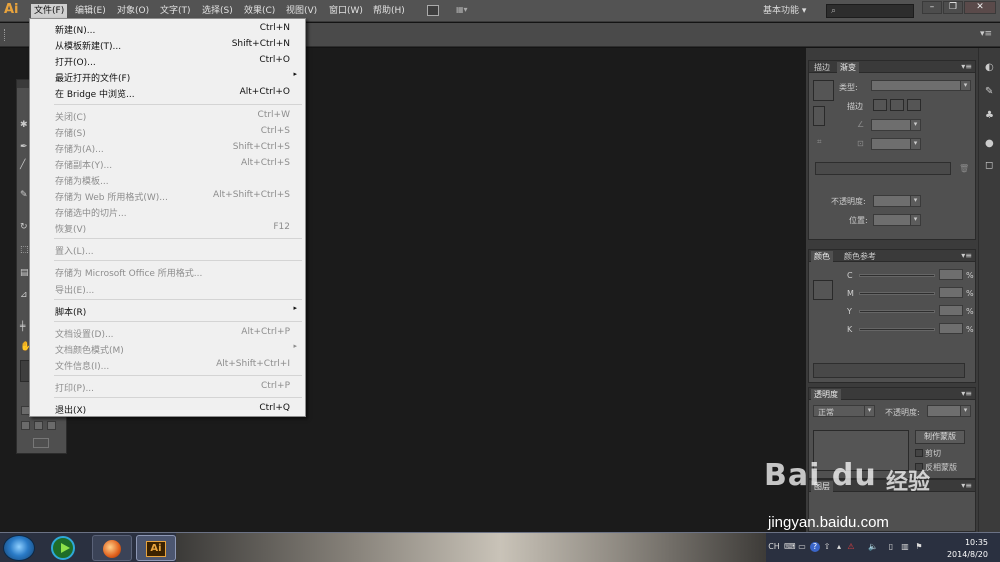 This screenshot has height=562, width=1000. What do you see at coordinates (851, 547) in the screenshot?
I see `security-icon: ⚠` at bounding box center [851, 547].